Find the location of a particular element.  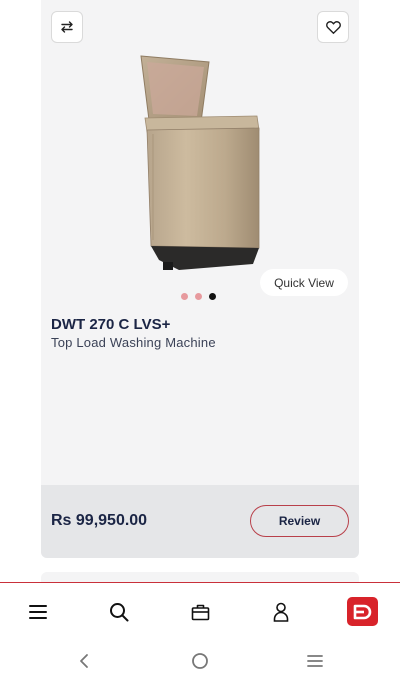

system-back-button is located at coordinates (84, 661).